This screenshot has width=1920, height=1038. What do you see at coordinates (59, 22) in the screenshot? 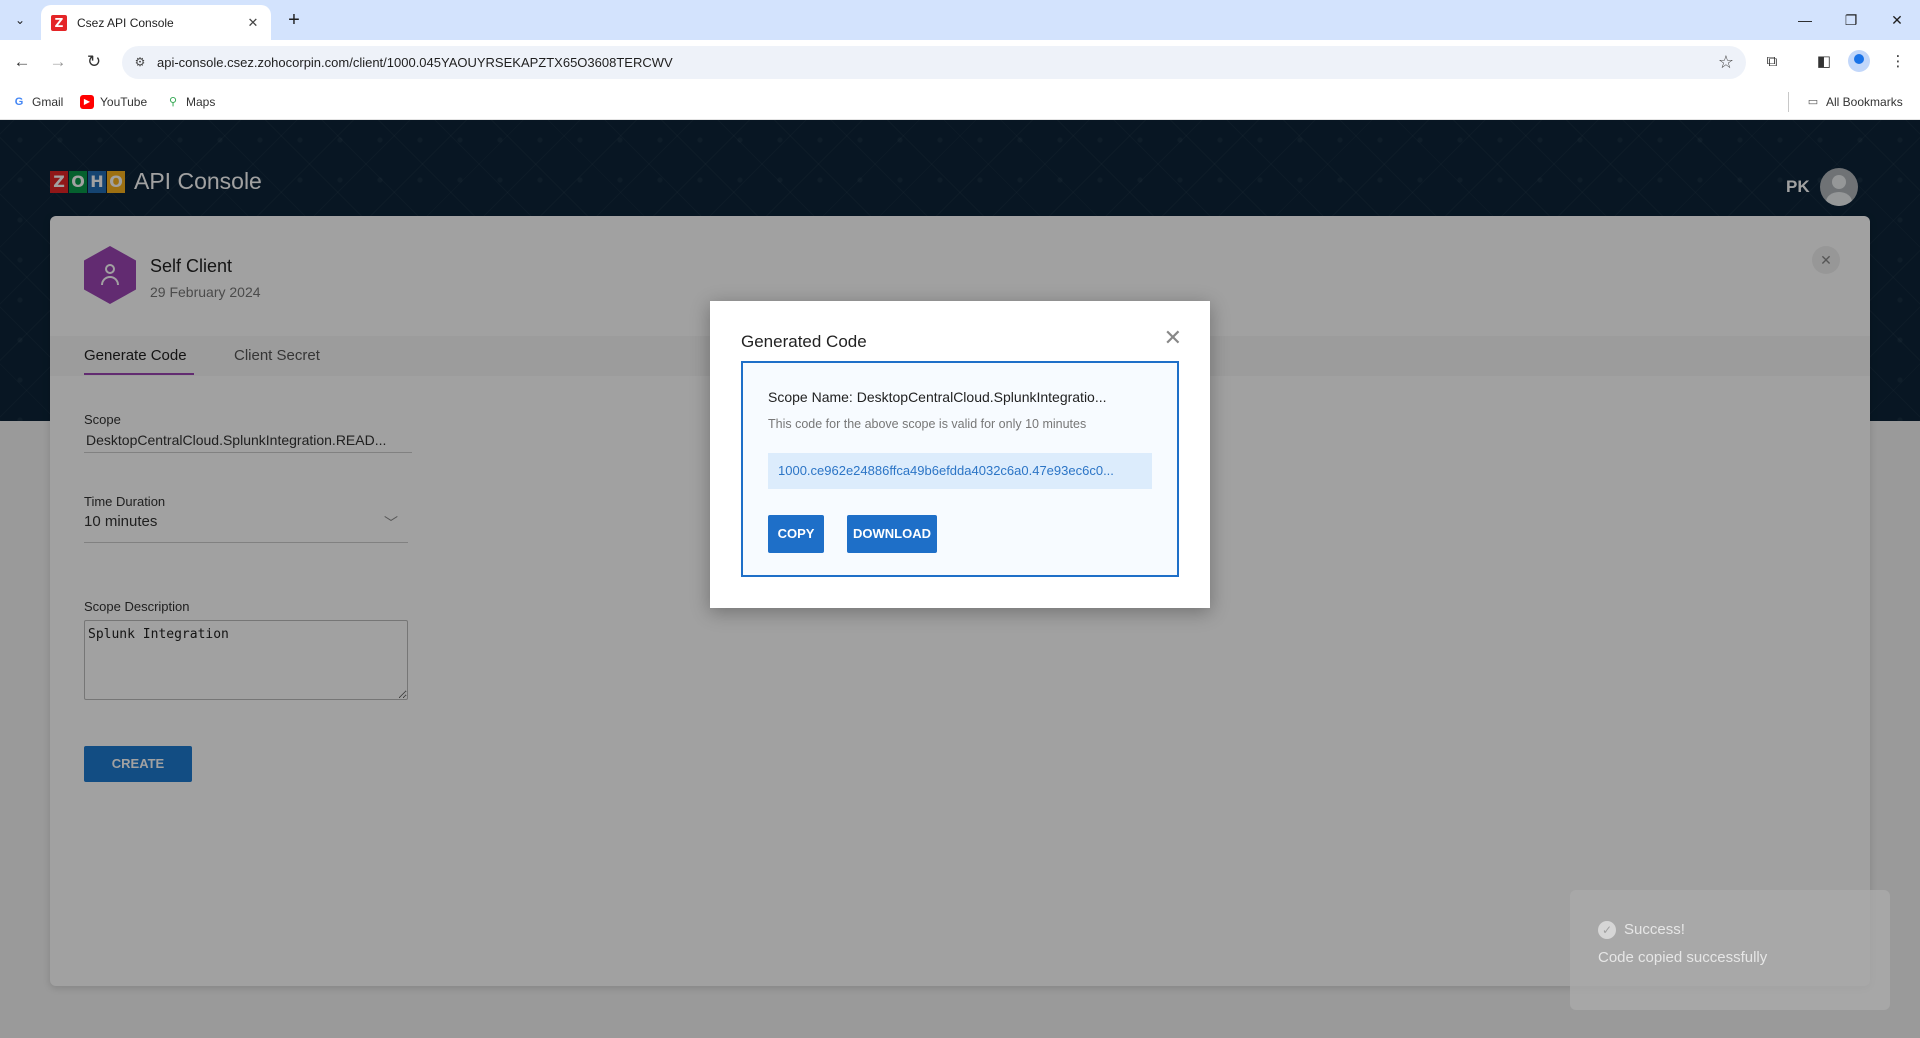
I see `zoho-favicon-icon: Z` at bounding box center [59, 22].